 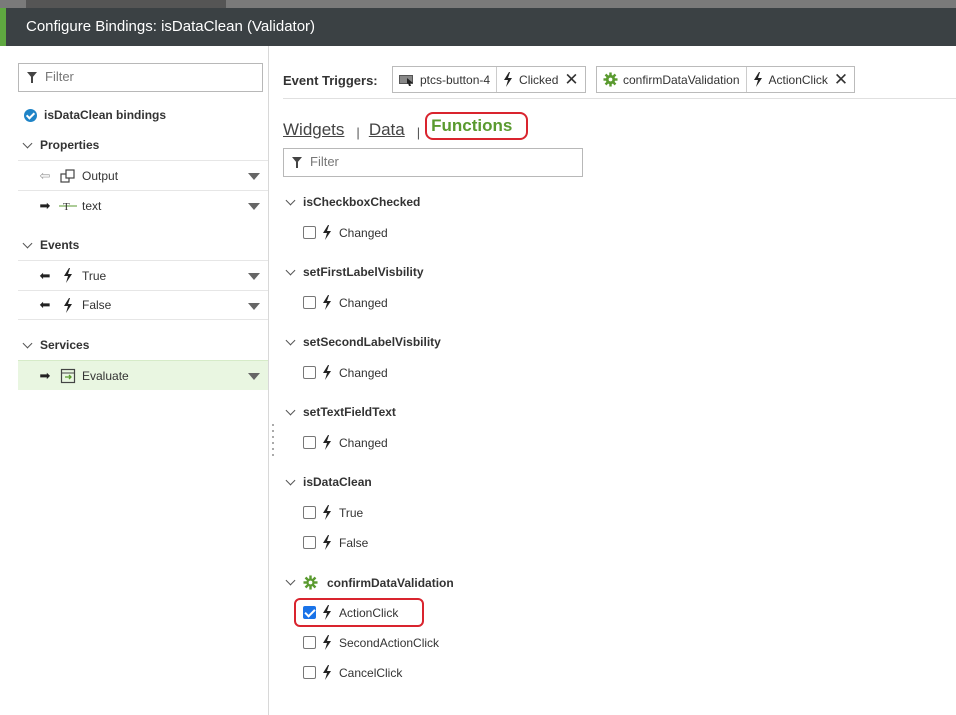 What do you see at coordinates (354, 272) in the screenshot?
I see `function-group-header: setFirstLabelVisbility` at bounding box center [354, 272].